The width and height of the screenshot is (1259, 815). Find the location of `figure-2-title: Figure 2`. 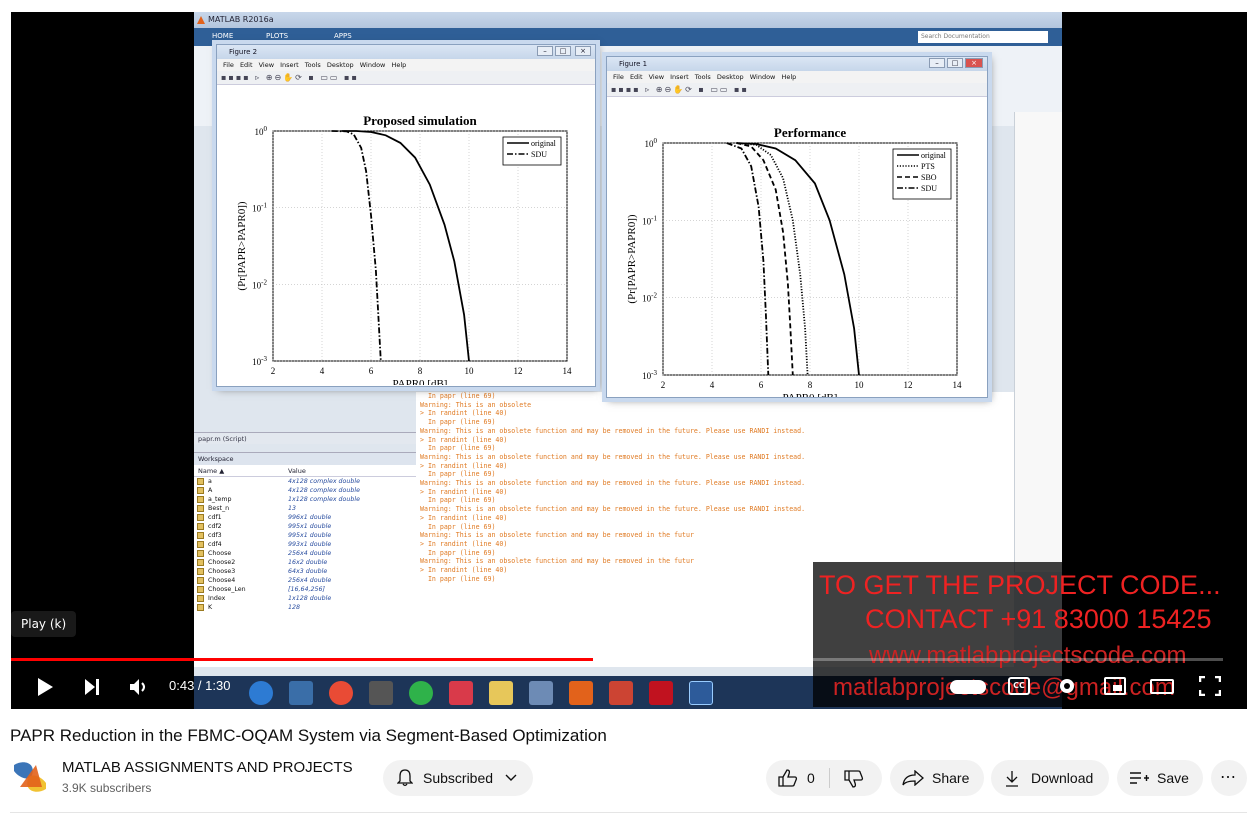

figure-2-title: Figure 2 is located at coordinates (243, 52).